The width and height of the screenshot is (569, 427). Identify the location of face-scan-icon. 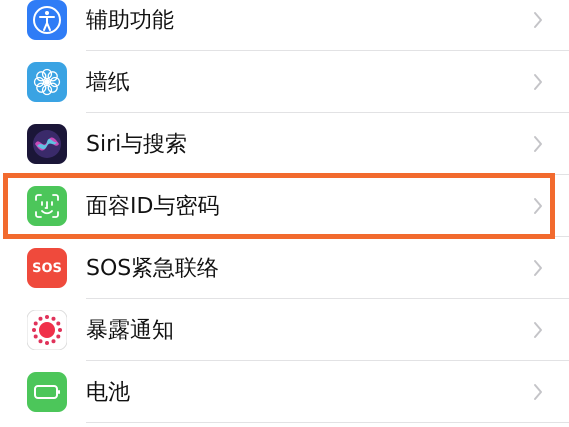
(47, 206).